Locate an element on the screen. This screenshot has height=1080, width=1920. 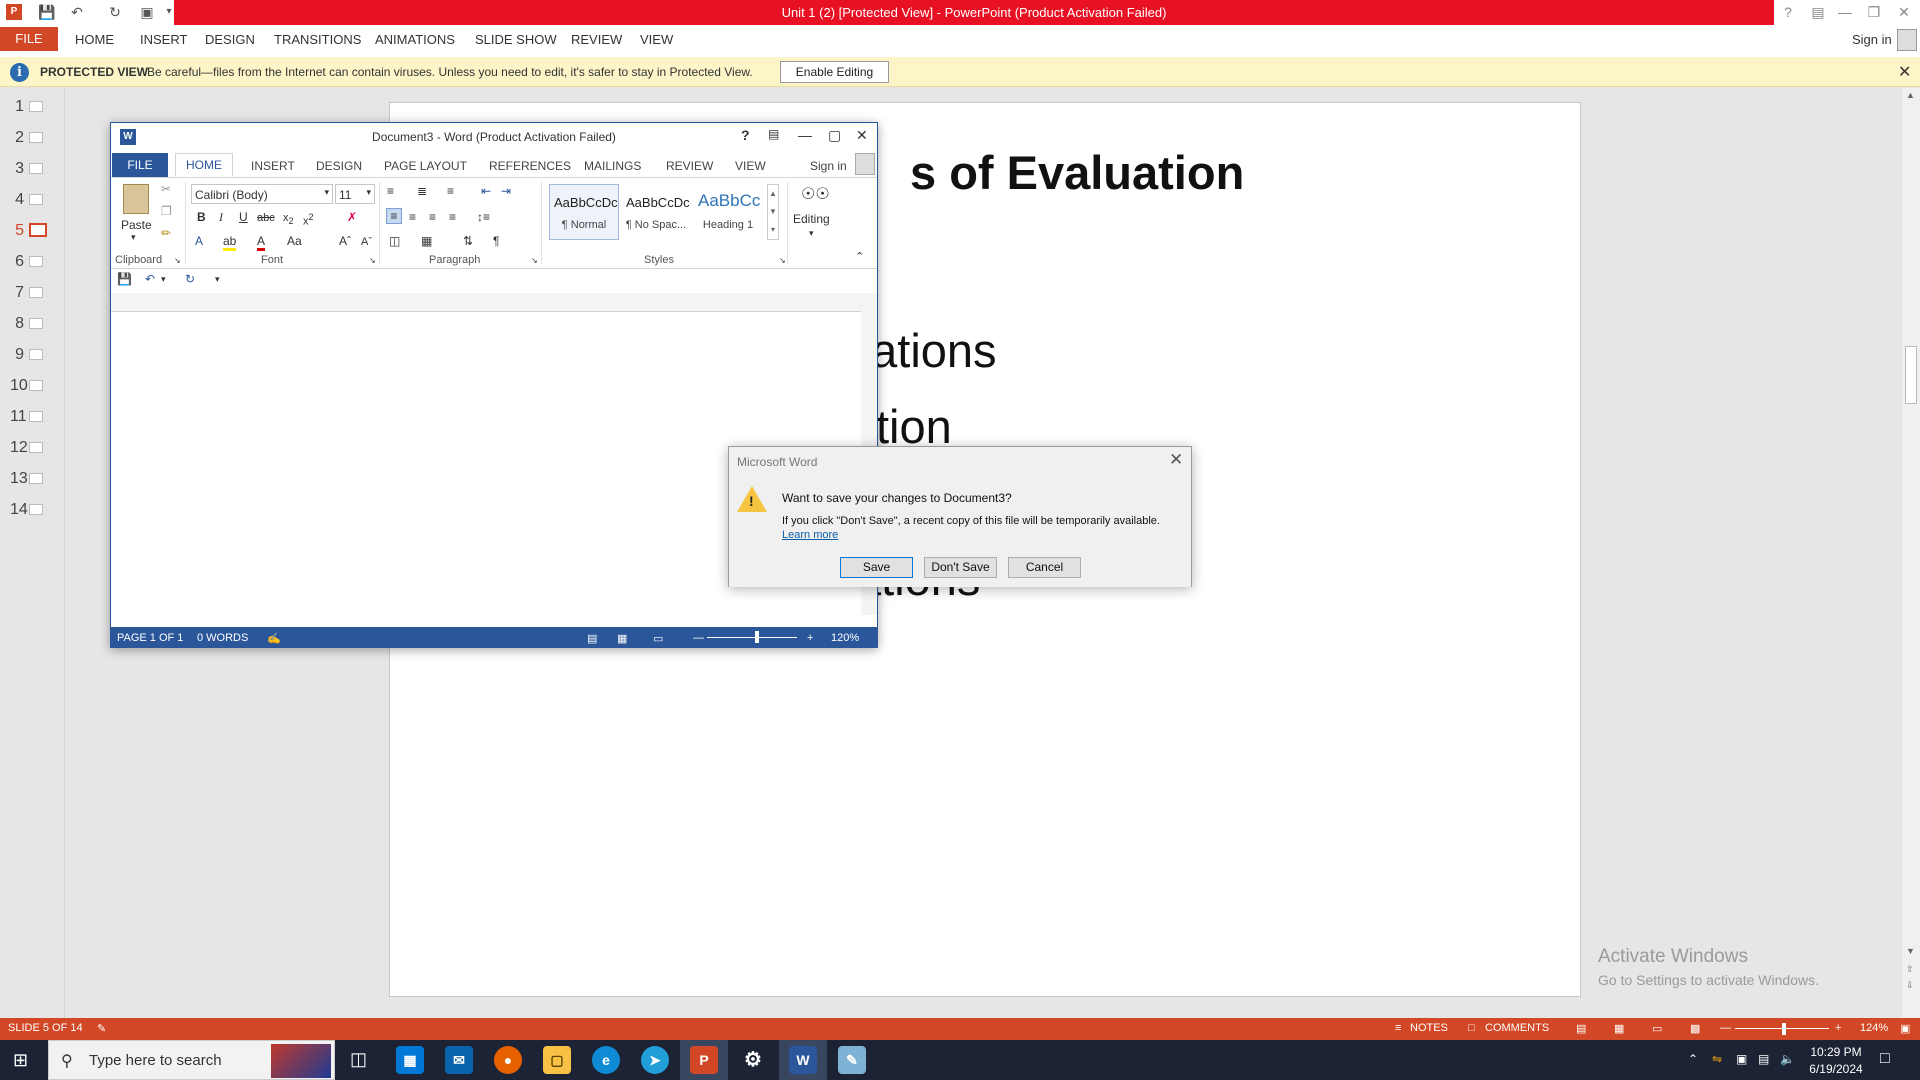
web-layout-icon: ▭ is located at coordinates (658, 638).